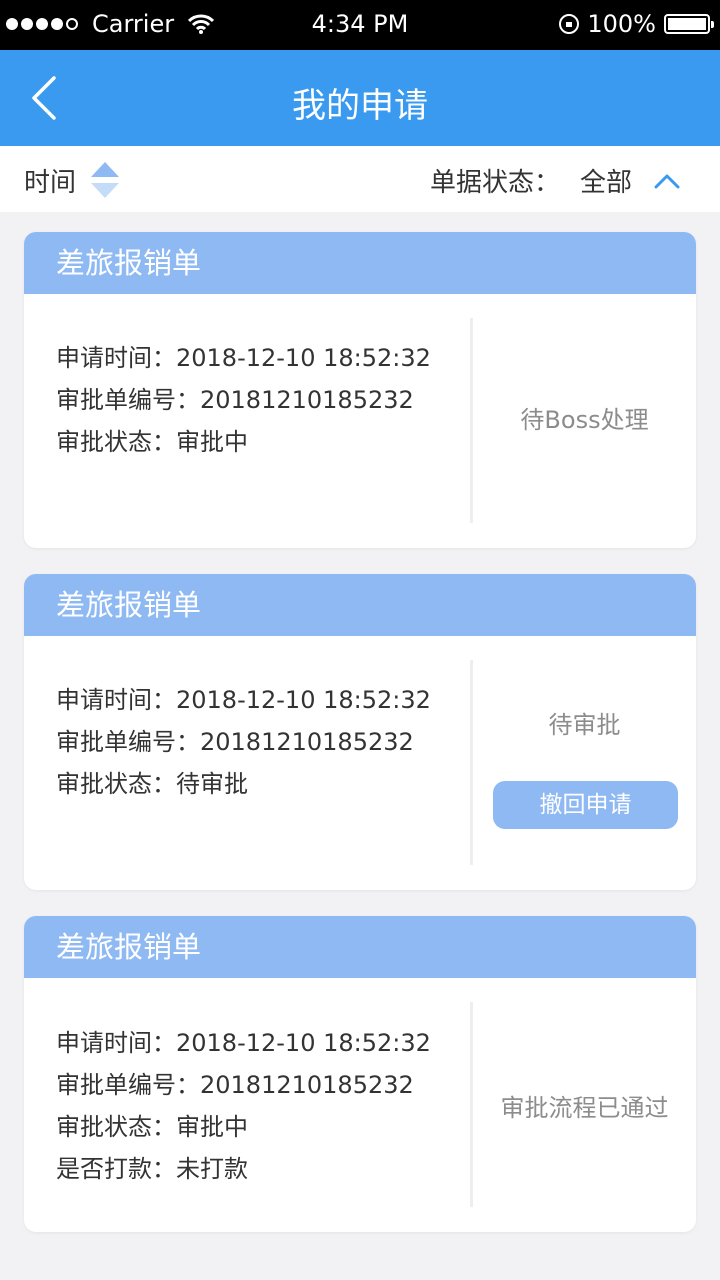  I want to click on status-bar: Carrier 4:34 PM 100%, so click(360, 25).